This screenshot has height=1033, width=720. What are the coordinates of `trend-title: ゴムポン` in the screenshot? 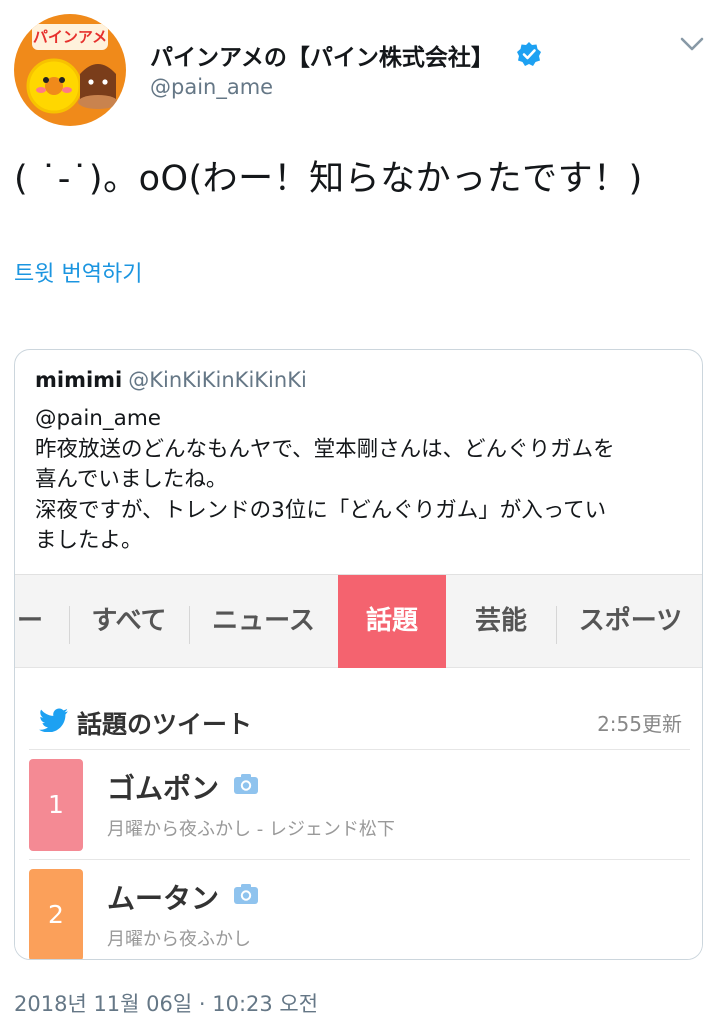 It's located at (163, 788).